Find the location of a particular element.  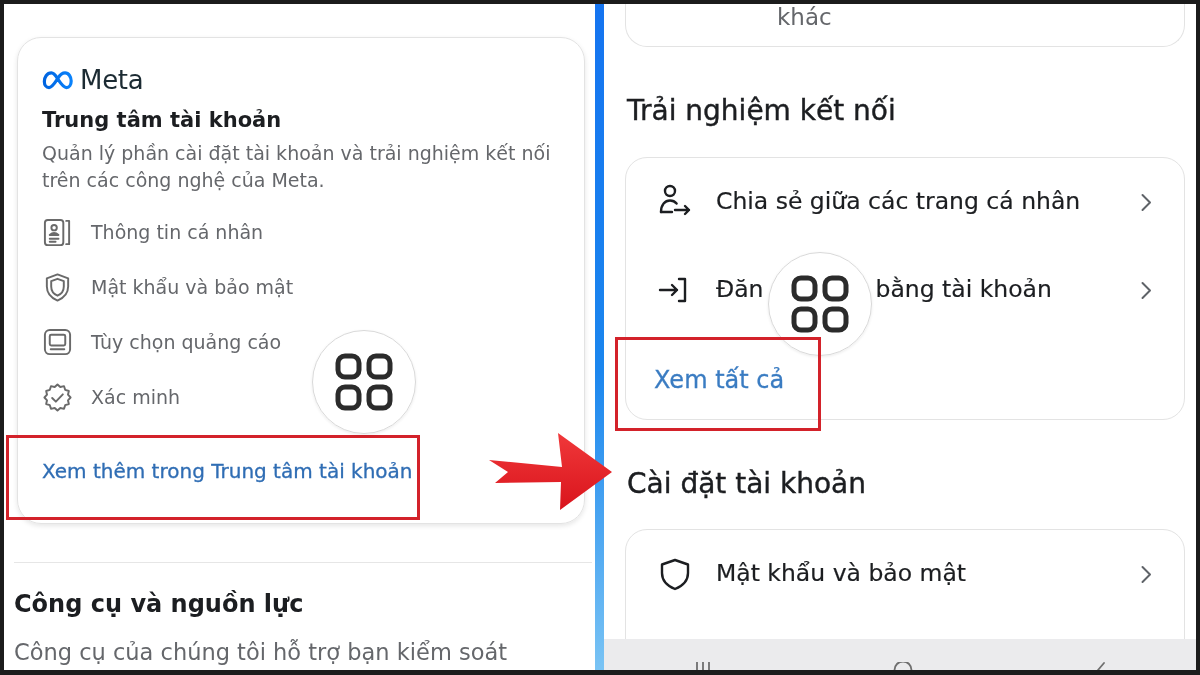

list-item-label: Xác minh is located at coordinates (136, 398).